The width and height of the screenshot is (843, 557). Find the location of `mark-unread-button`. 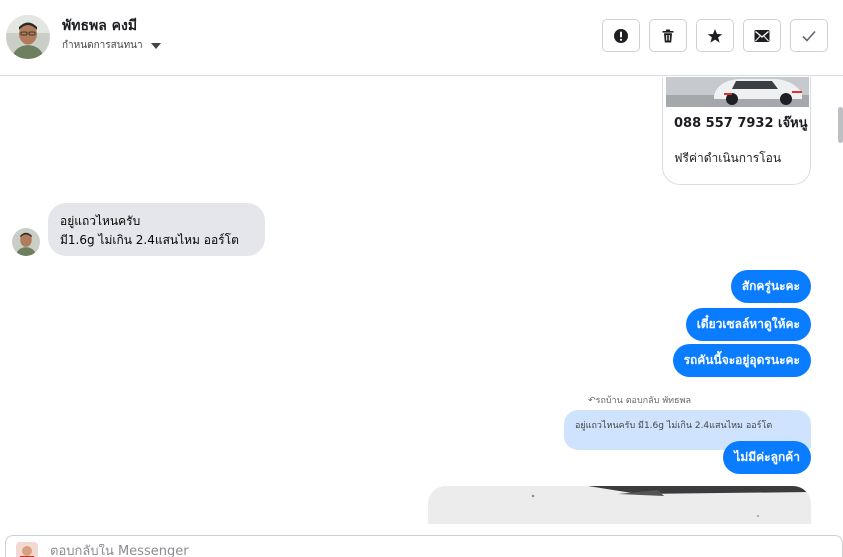

mark-unread-button is located at coordinates (762, 35).